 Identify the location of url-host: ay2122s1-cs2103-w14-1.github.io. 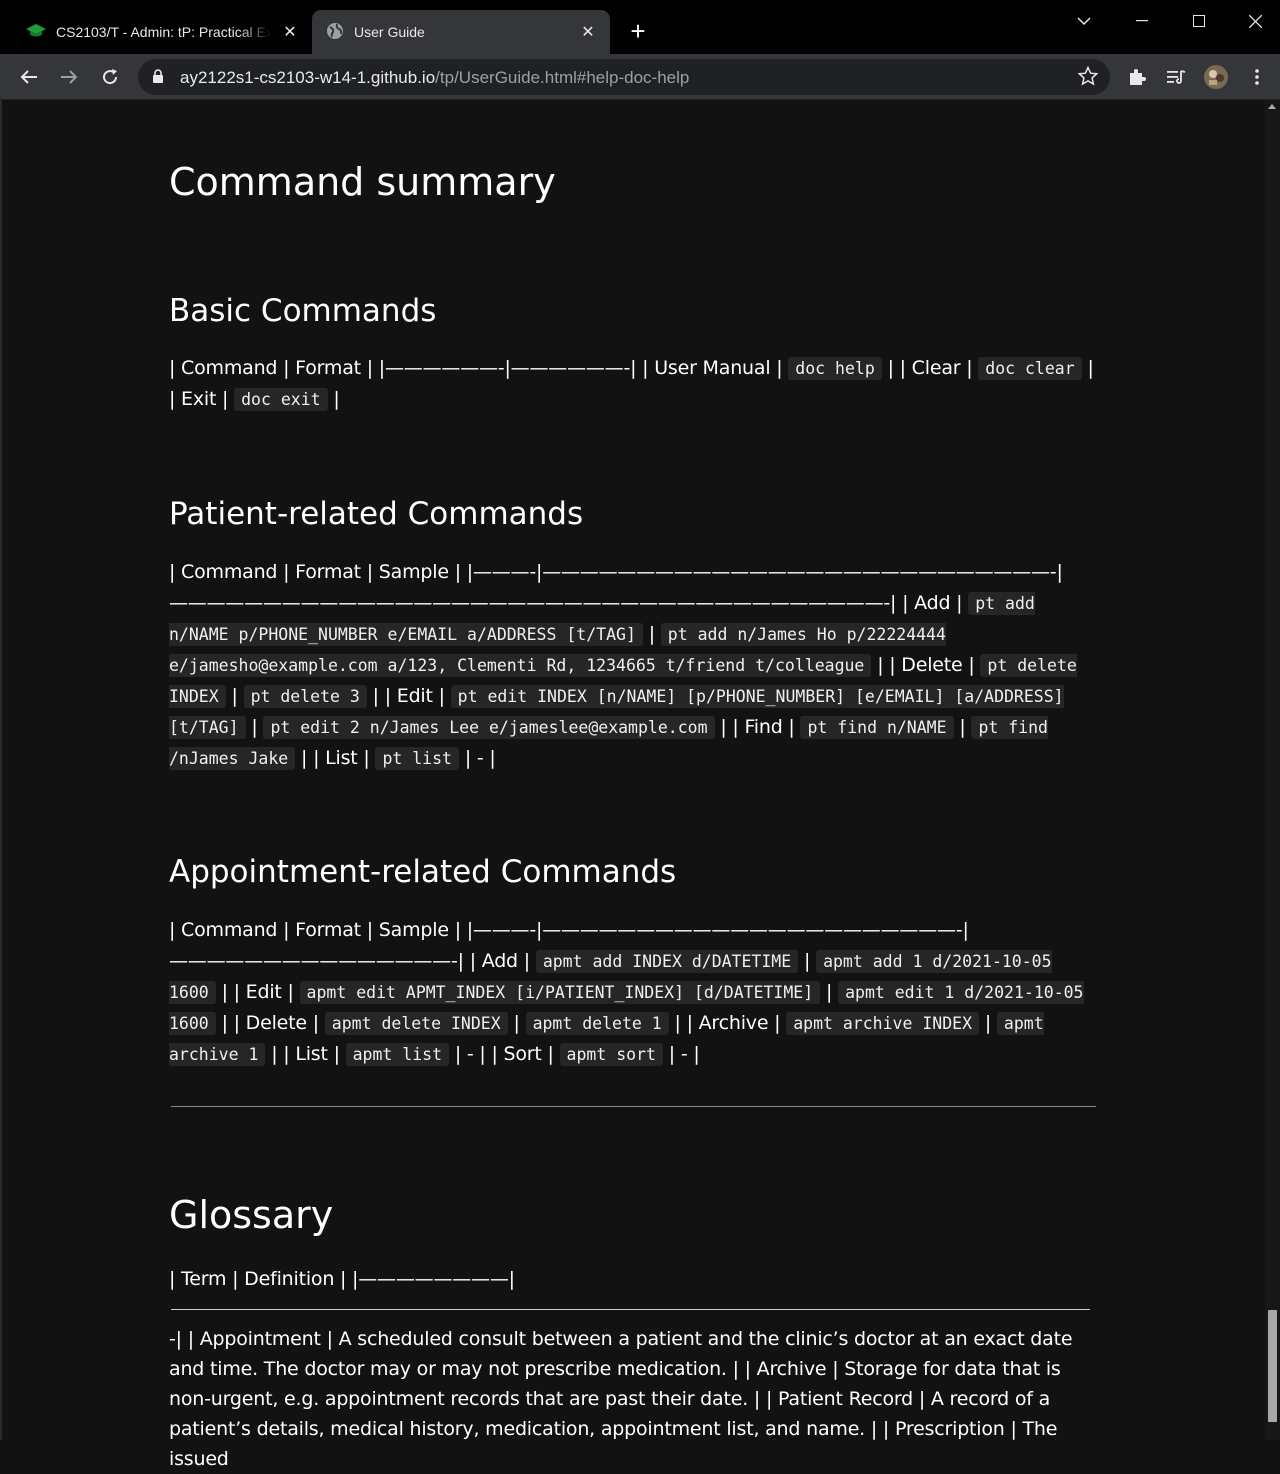
(308, 77).